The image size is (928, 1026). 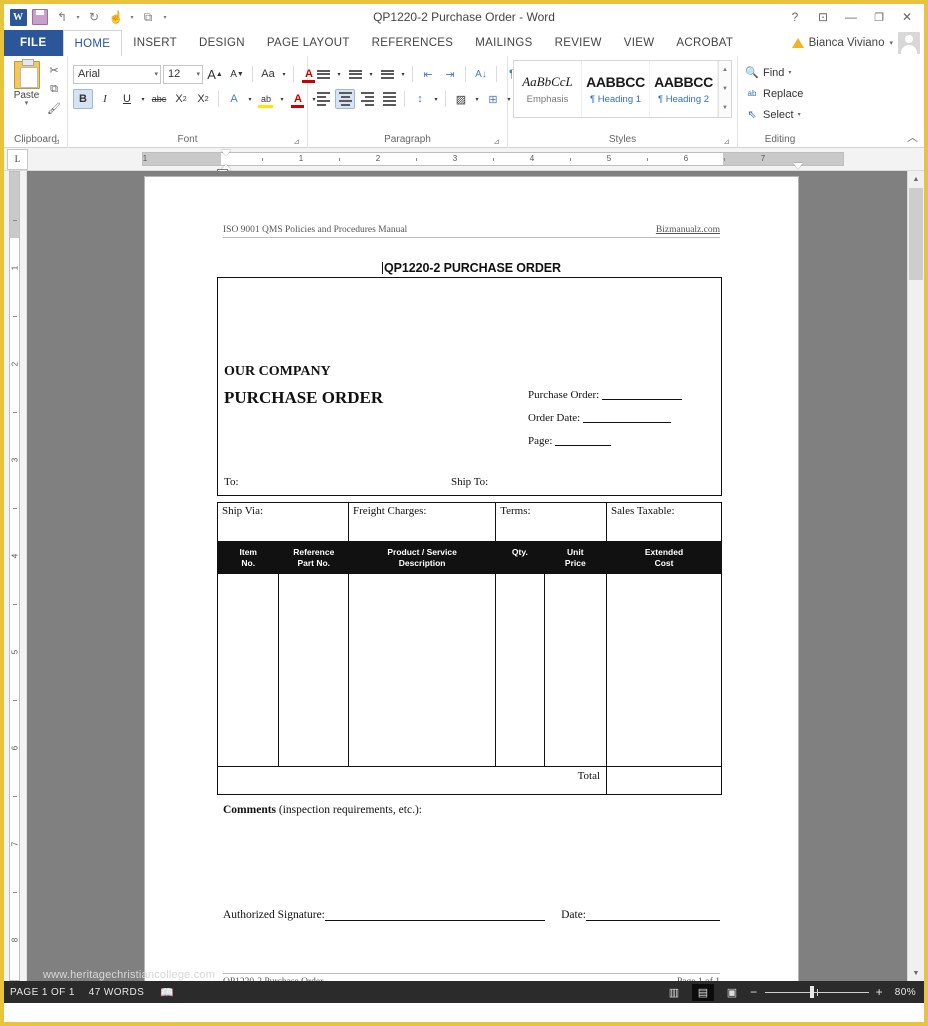 What do you see at coordinates (481, 74) in the screenshot?
I see `sort-icon: A↓` at bounding box center [481, 74].